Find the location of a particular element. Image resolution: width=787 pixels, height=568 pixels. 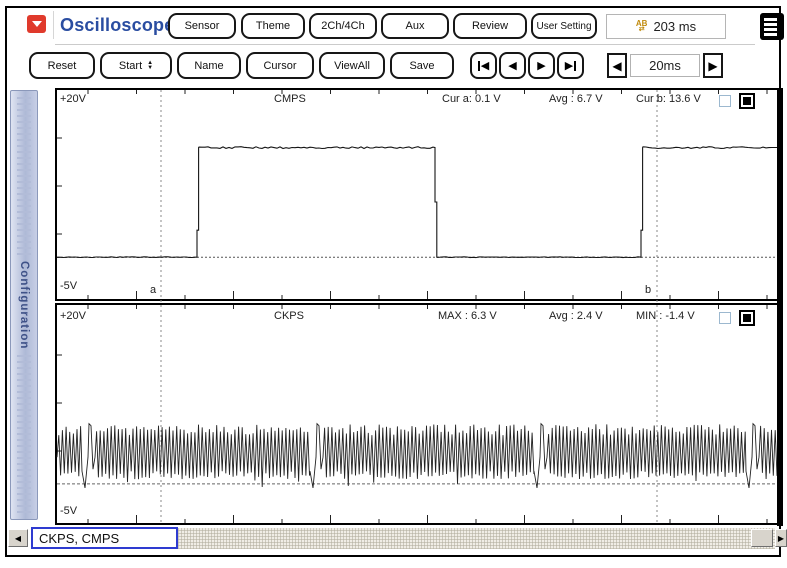

scroll-right-button: ▶ is located at coordinates (781, 538).